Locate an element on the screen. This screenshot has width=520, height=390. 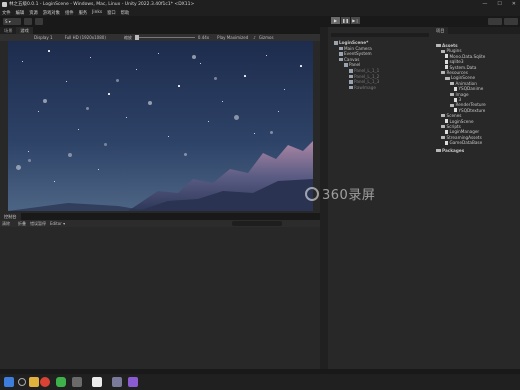
start-icon is located at coordinates (9, 382).